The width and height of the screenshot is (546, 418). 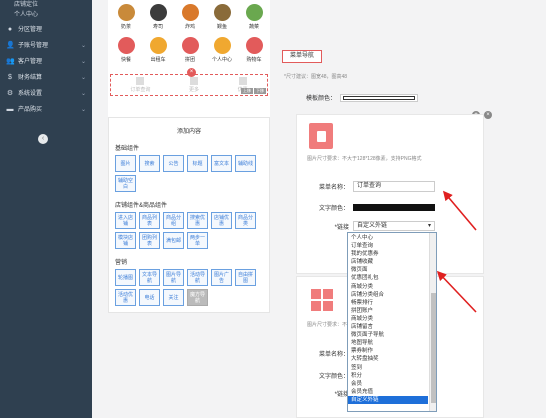 What do you see at coordinates (126, 18) in the screenshot?
I see `icon-cell: 奶茶` at bounding box center [126, 18].